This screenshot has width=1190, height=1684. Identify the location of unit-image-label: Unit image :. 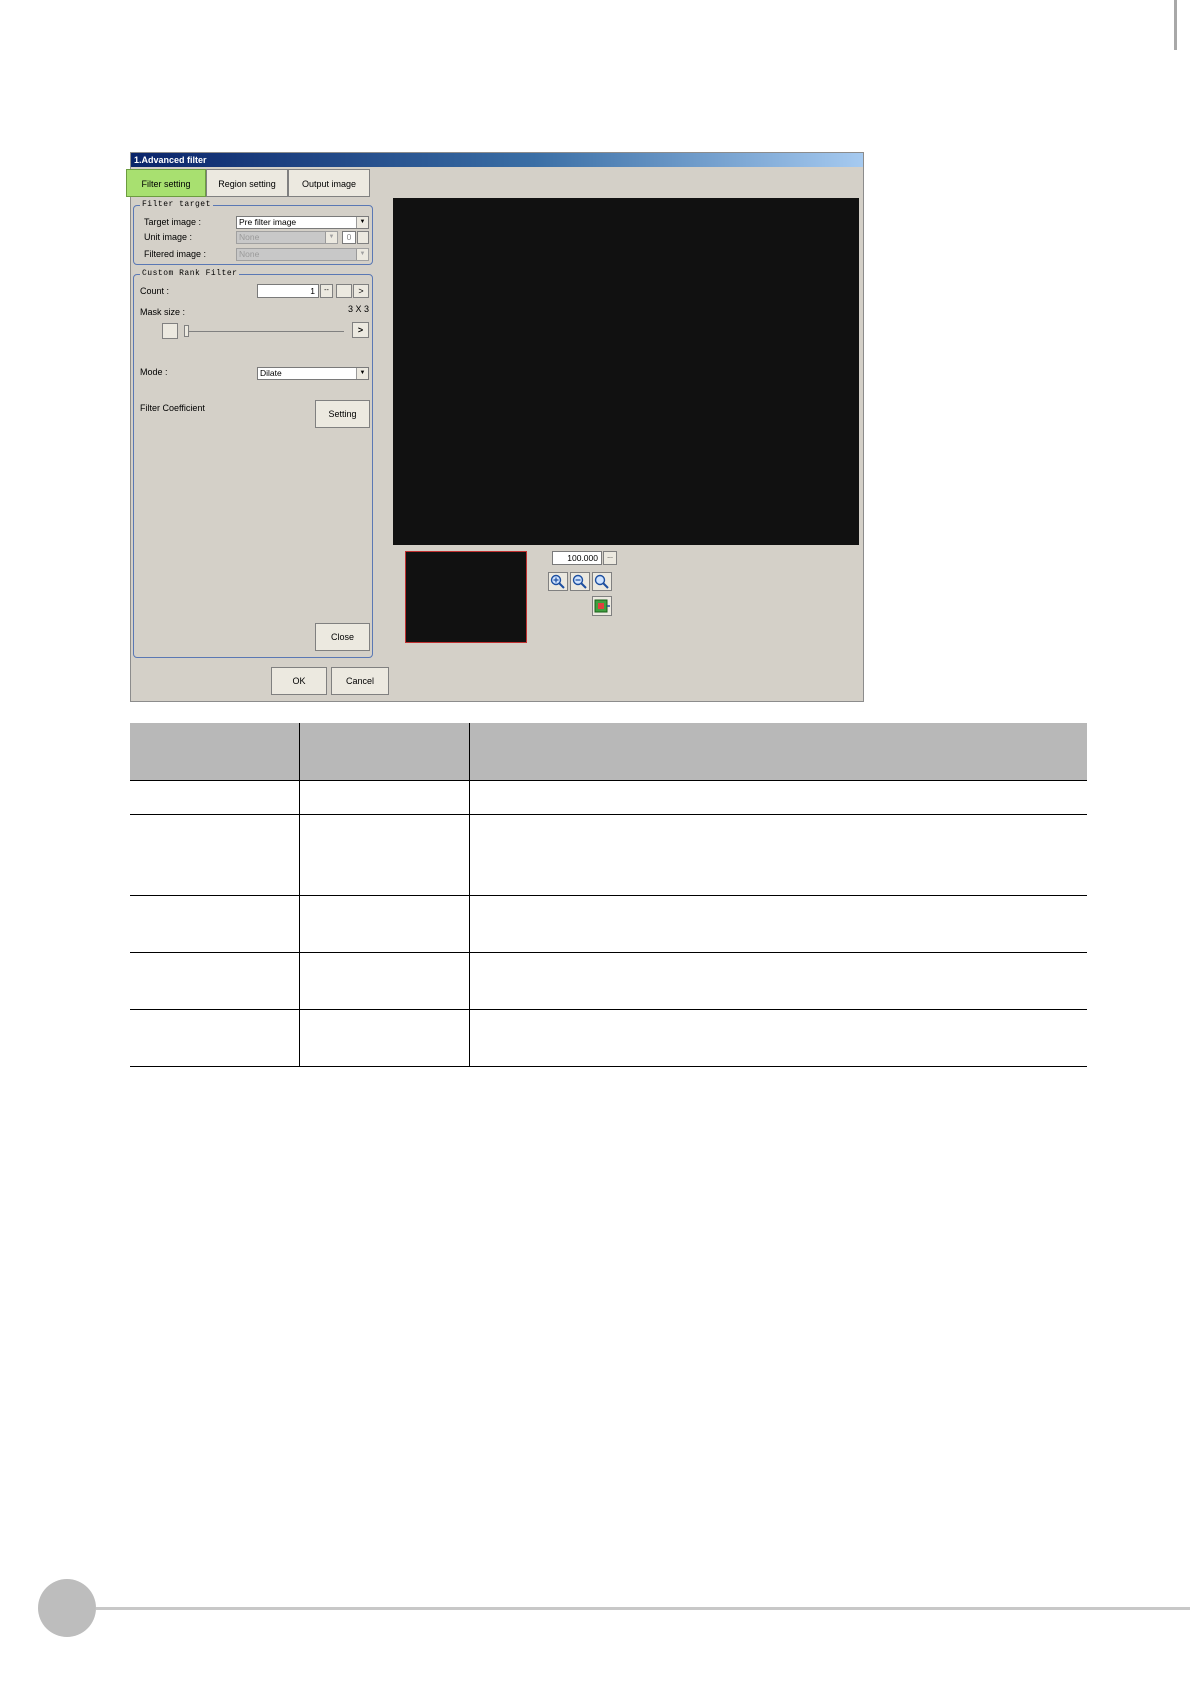
(168, 237).